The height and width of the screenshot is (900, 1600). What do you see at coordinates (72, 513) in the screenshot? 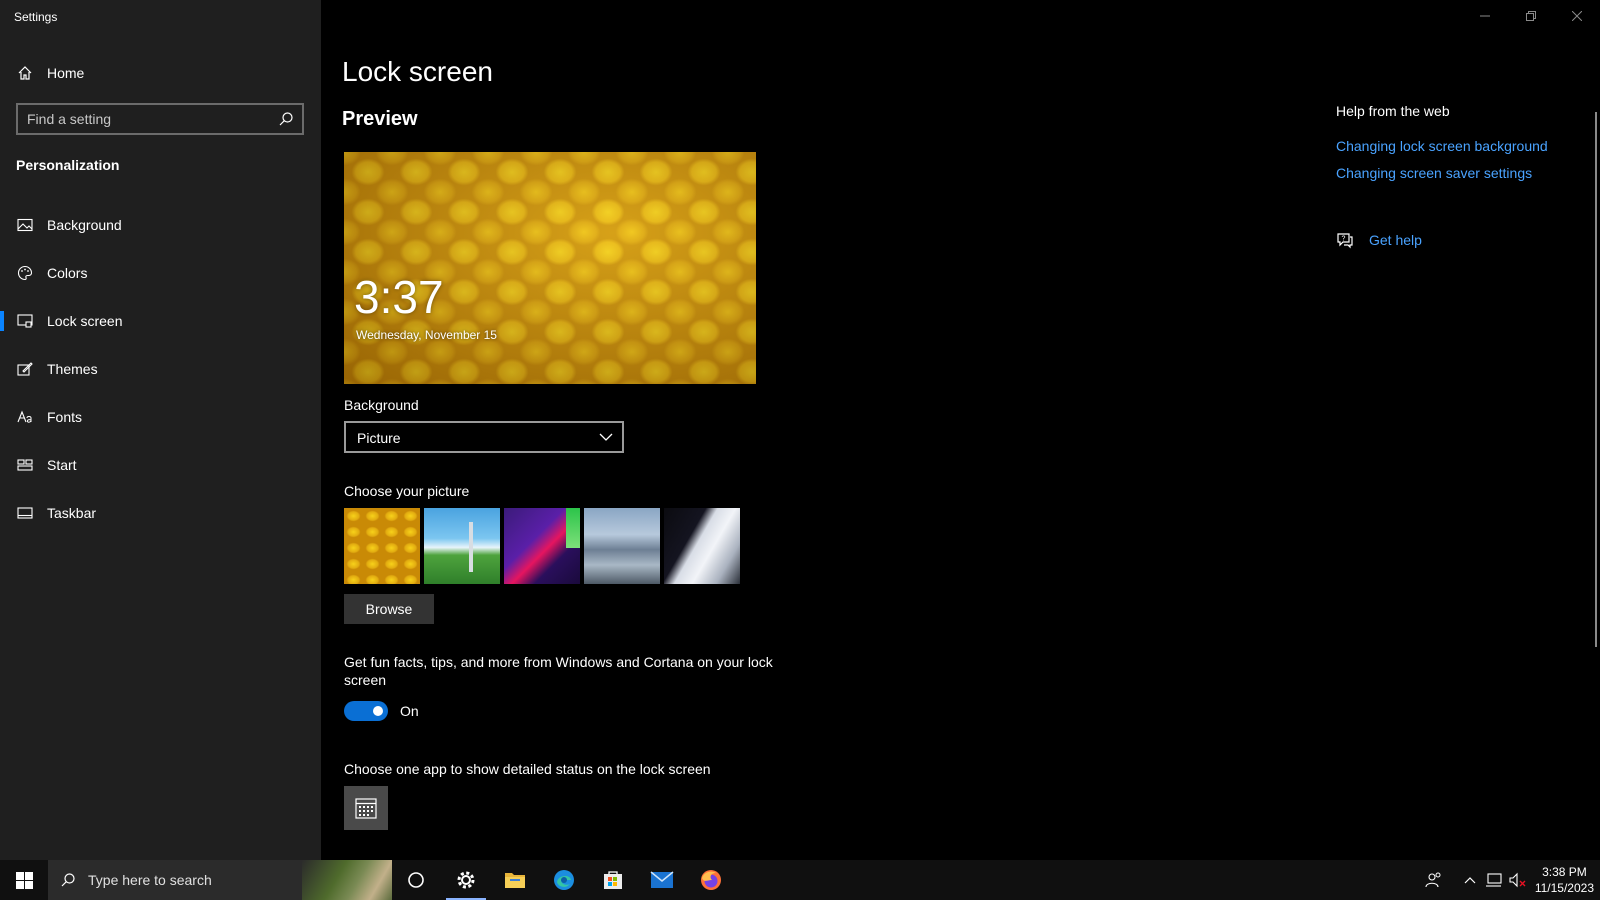
I see `sidebar-item-label: Taskbar` at bounding box center [72, 513].